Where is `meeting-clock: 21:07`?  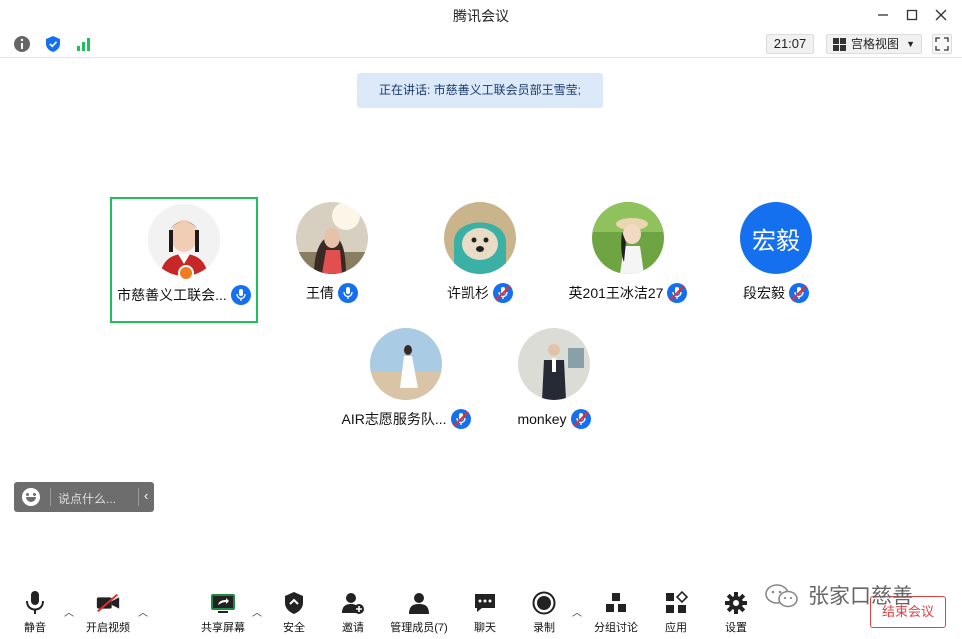
meeting-clock: 21:07 is located at coordinates (790, 44).